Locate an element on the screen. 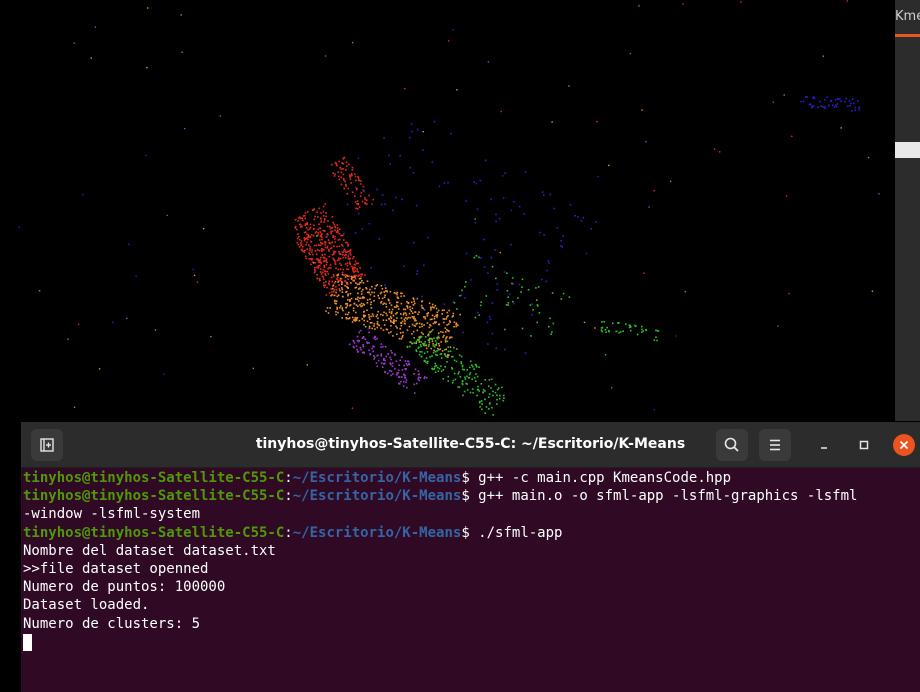  minimize-button is located at coordinates (824, 445).